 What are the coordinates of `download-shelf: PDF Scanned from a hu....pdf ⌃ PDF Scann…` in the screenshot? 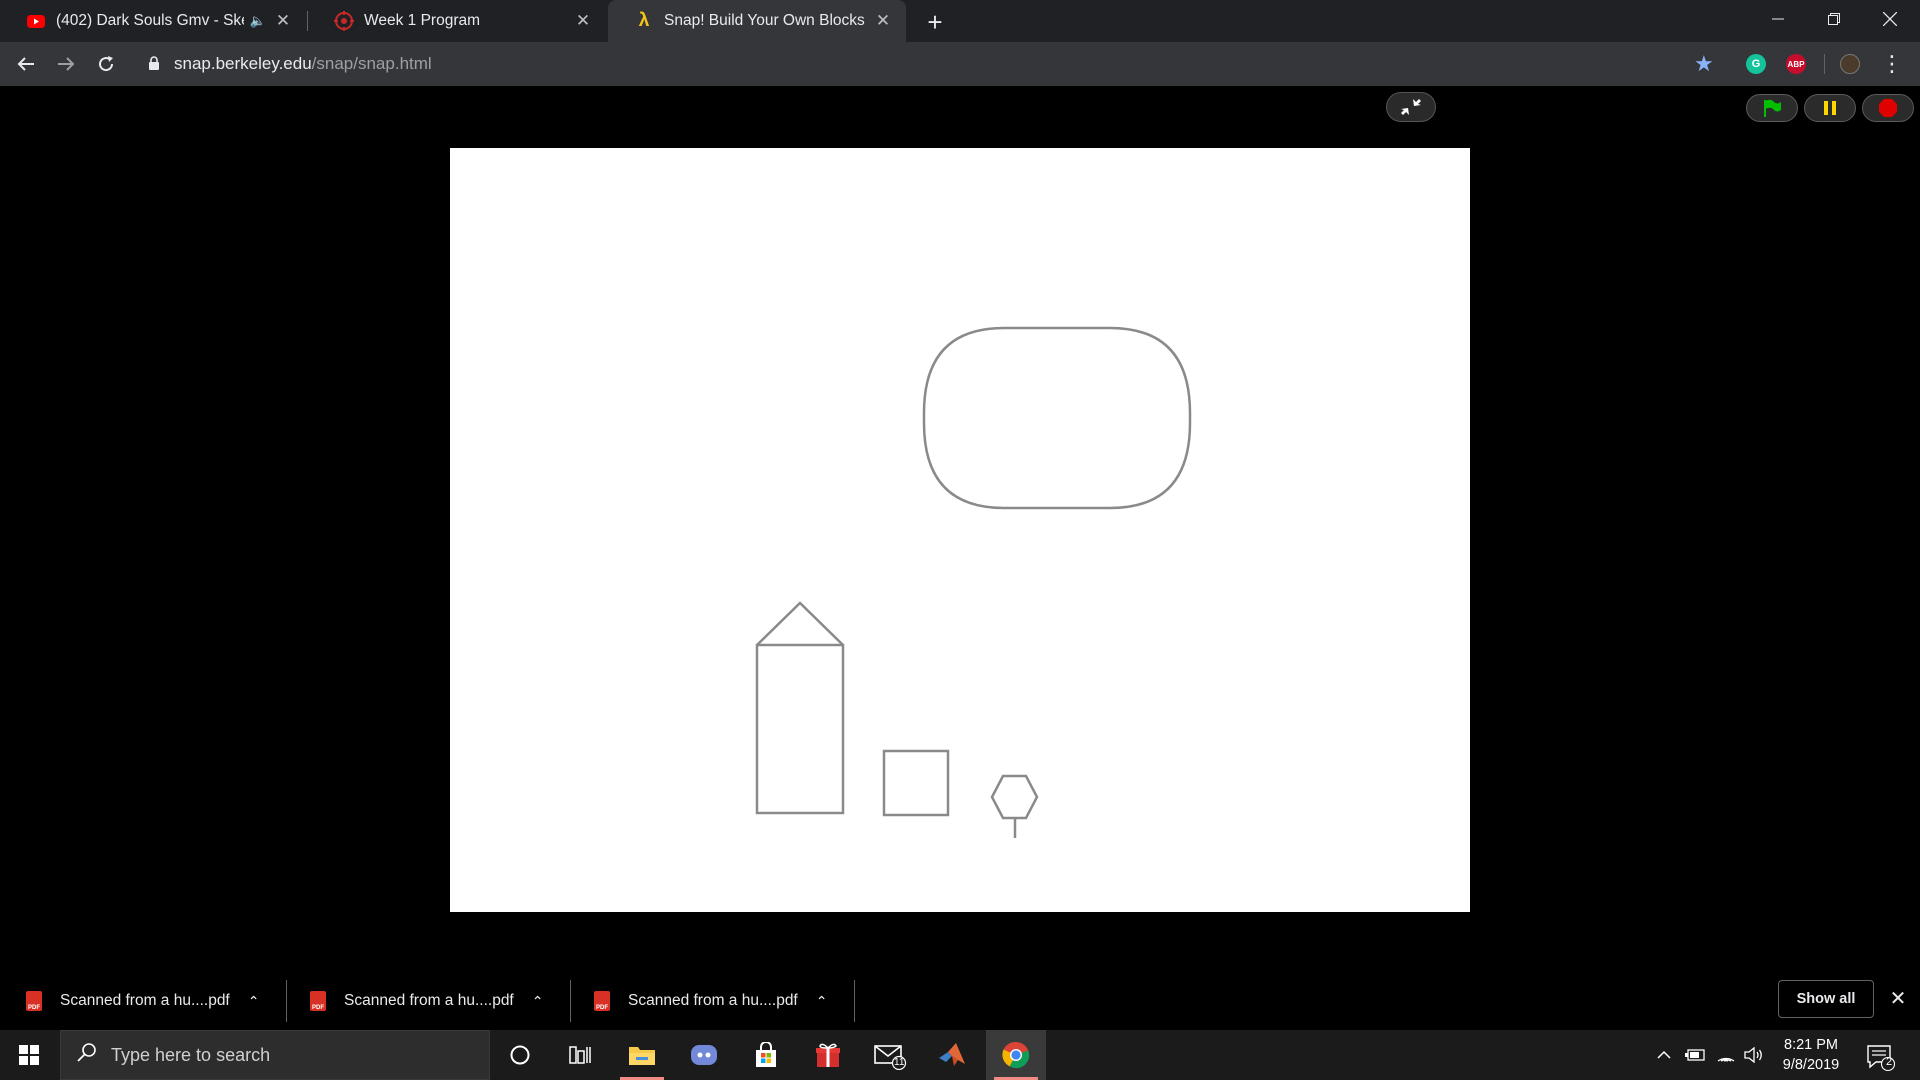 It's located at (960, 1001).